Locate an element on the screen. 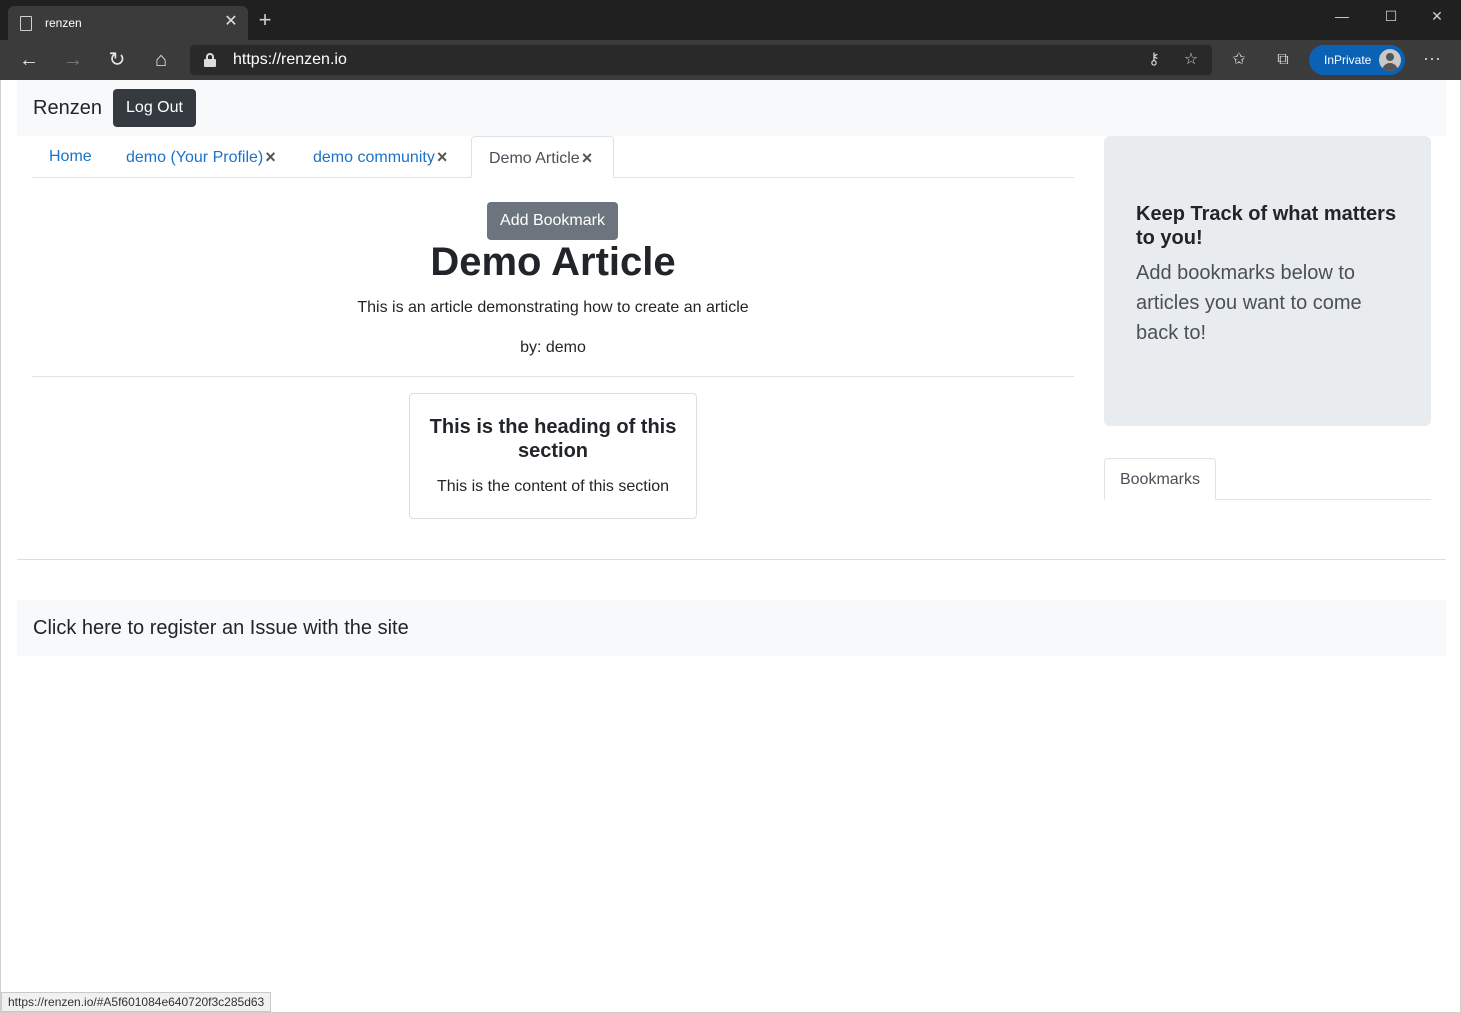 This screenshot has height=1013, width=1461. collections-icon: ⧉ is located at coordinates (1283, 60).